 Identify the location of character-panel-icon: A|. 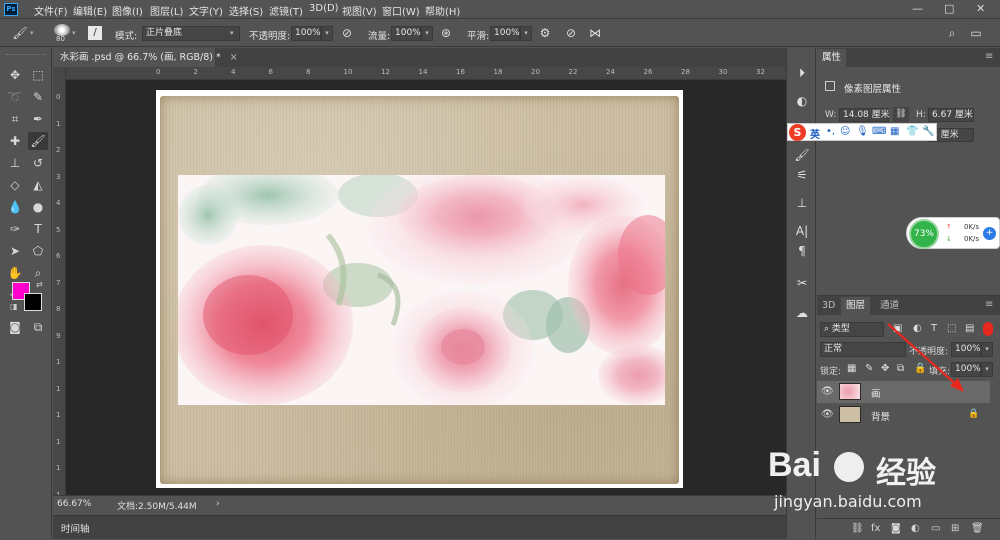
(802, 231).